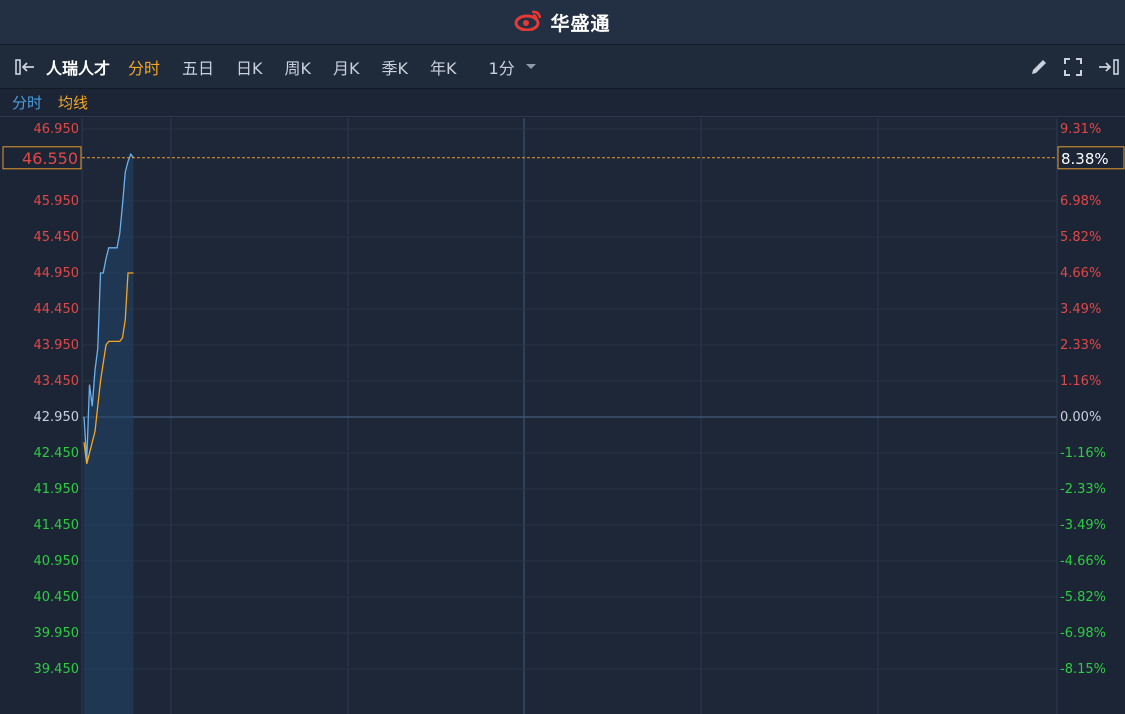 The image size is (1125, 714). What do you see at coordinates (1083, 669) in the screenshot?
I see `y-right-tick: -8.15%` at bounding box center [1083, 669].